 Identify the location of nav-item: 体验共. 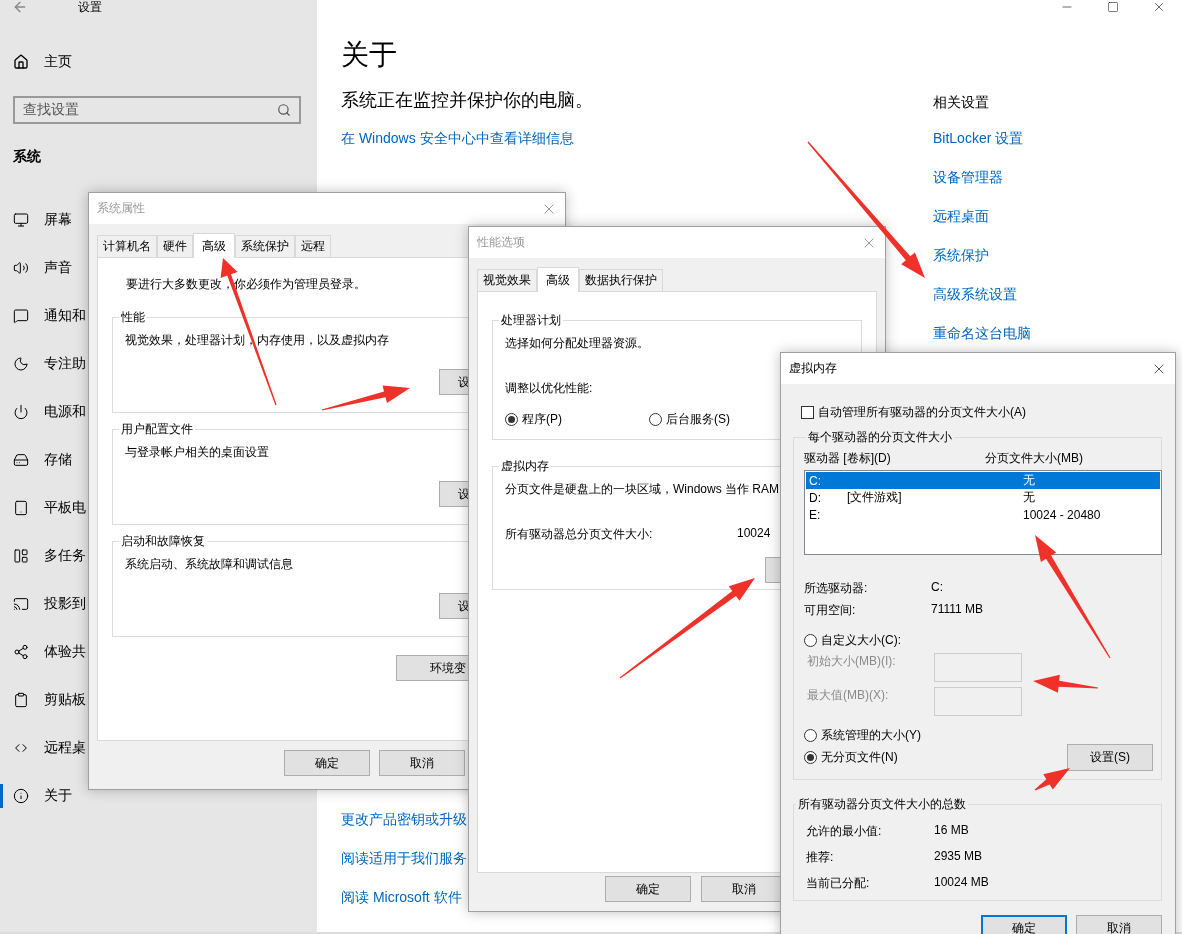
(65, 652).